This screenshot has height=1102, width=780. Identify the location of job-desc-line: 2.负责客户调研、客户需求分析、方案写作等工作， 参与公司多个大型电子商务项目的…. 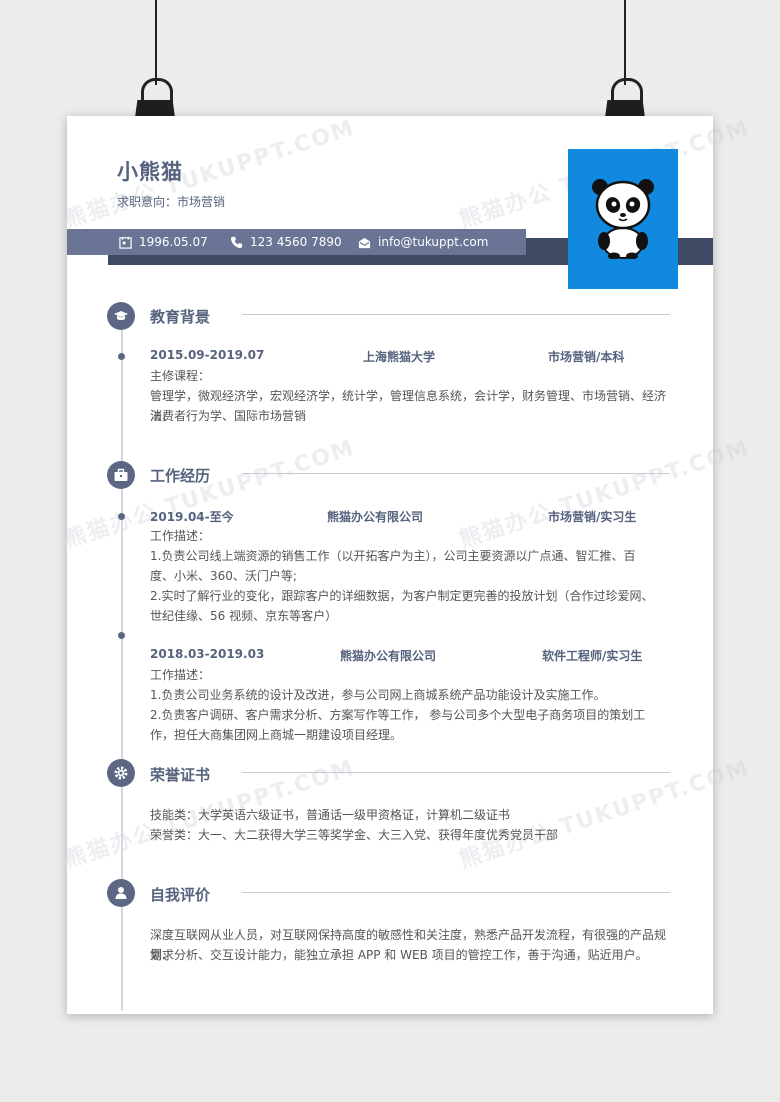
(398, 715).